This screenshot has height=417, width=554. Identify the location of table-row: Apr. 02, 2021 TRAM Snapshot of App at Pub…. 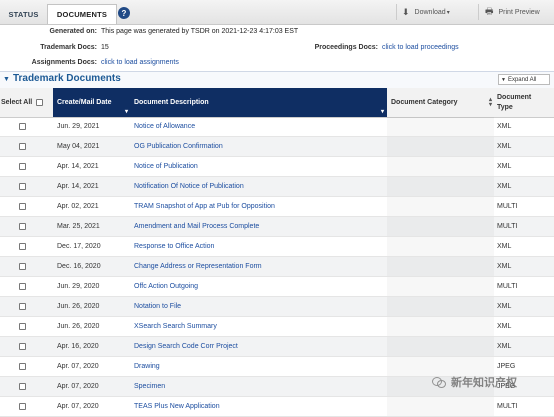
(277, 207).